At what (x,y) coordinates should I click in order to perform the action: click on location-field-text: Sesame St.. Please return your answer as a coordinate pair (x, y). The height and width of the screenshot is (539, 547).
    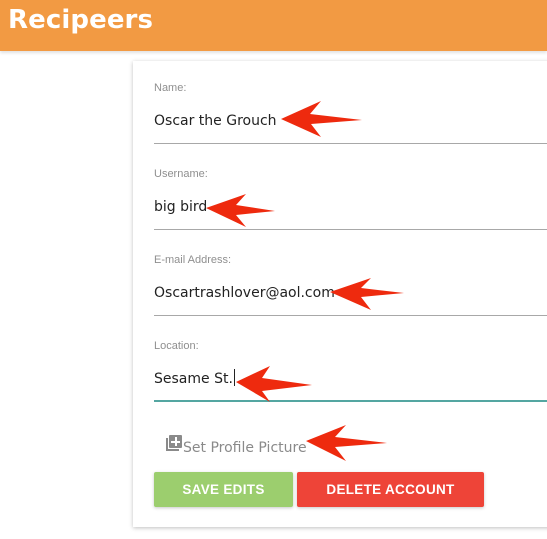
    Looking at the image, I should click on (193, 379).